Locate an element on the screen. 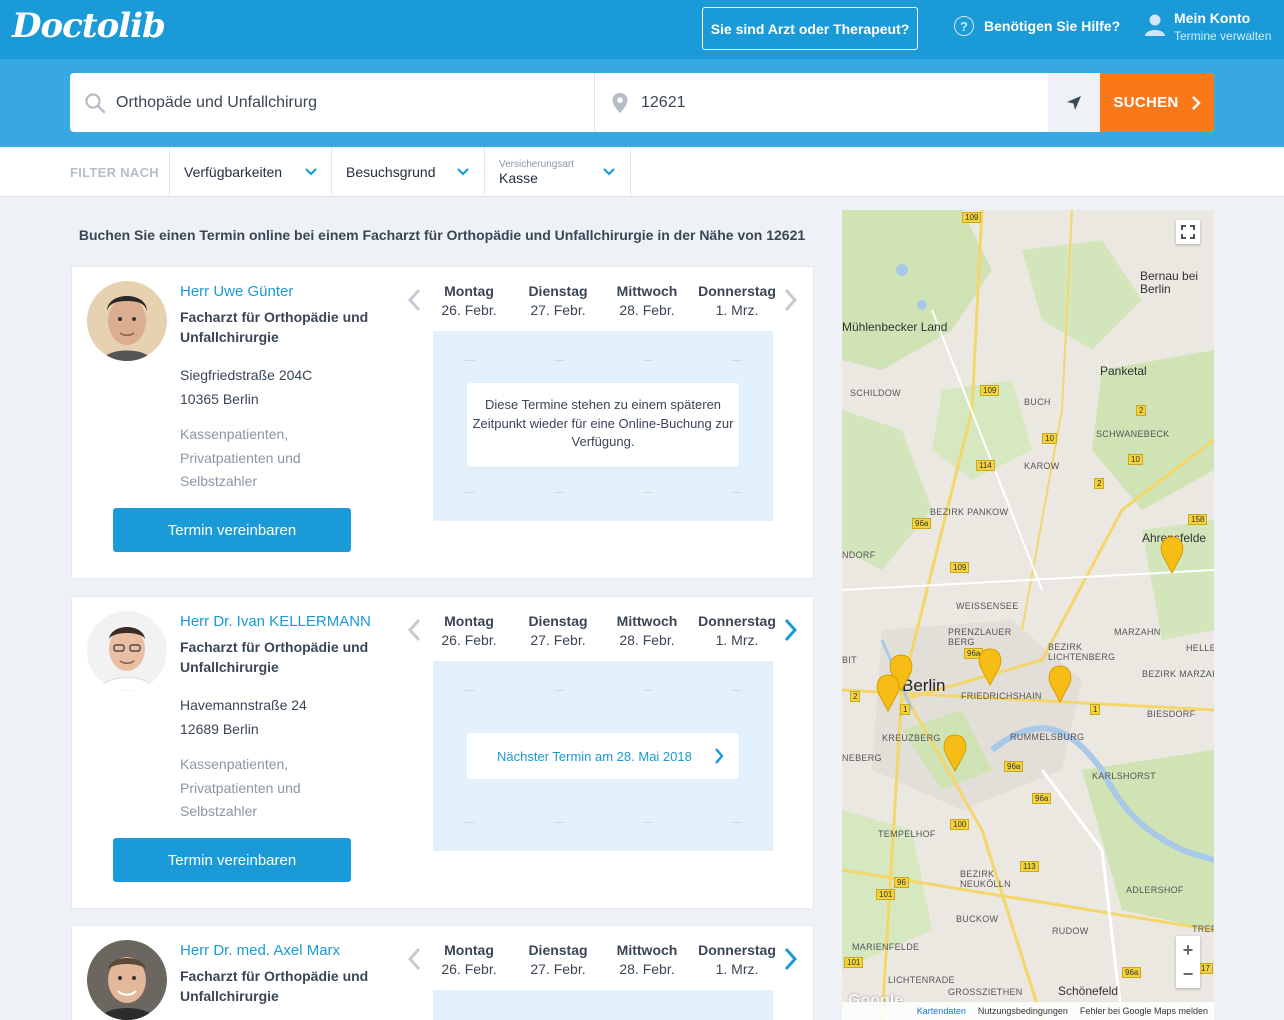 This screenshot has width=1284, height=1020. doctor-name: Herr Uwe Günter is located at coordinates (236, 291).